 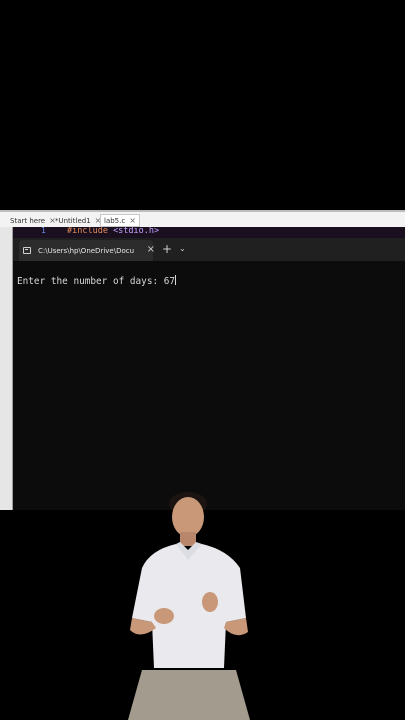 I want to click on tab-lab5-c: lab5.c ×, so click(x=120, y=220).